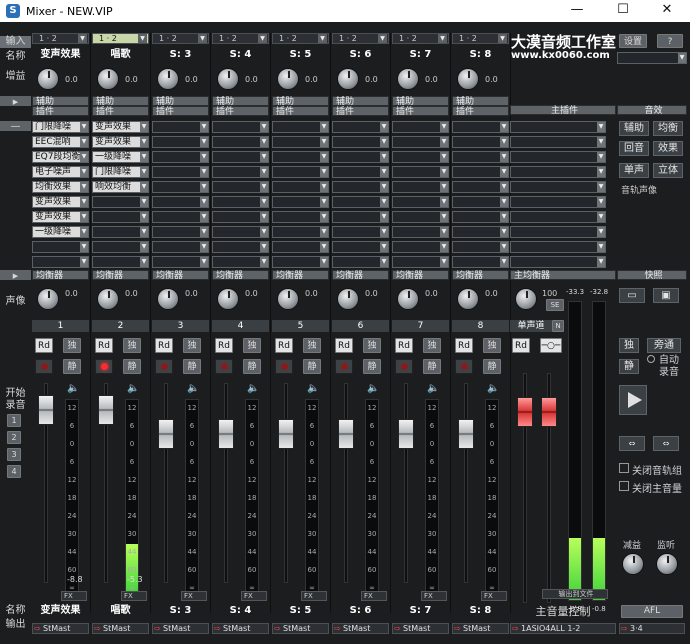 This screenshot has width=690, height=644. What do you see at coordinates (632, 295) in the screenshot?
I see `folder-icon: ▭` at bounding box center [632, 295].